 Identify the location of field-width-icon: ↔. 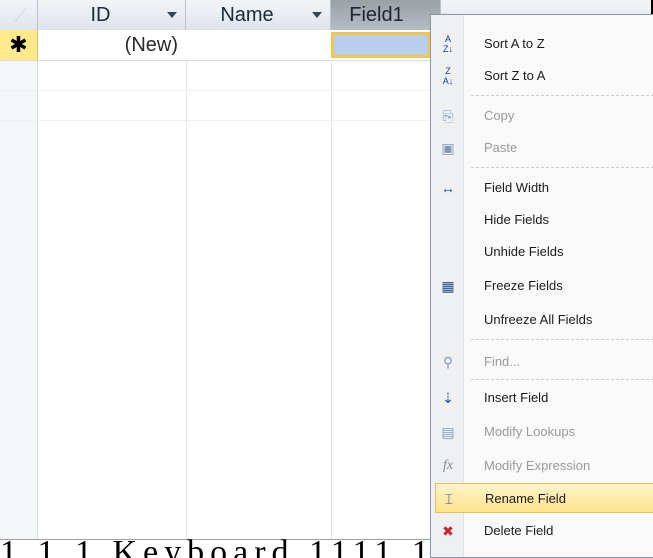
(448, 188).